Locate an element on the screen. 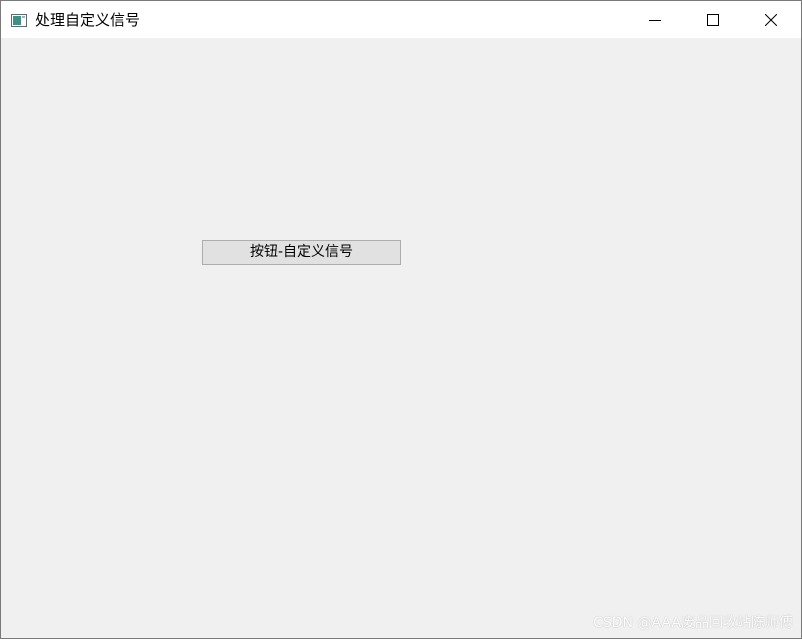 Image resolution: width=802 pixels, height=639 pixels. minimize-icon is located at coordinates (655, 20).